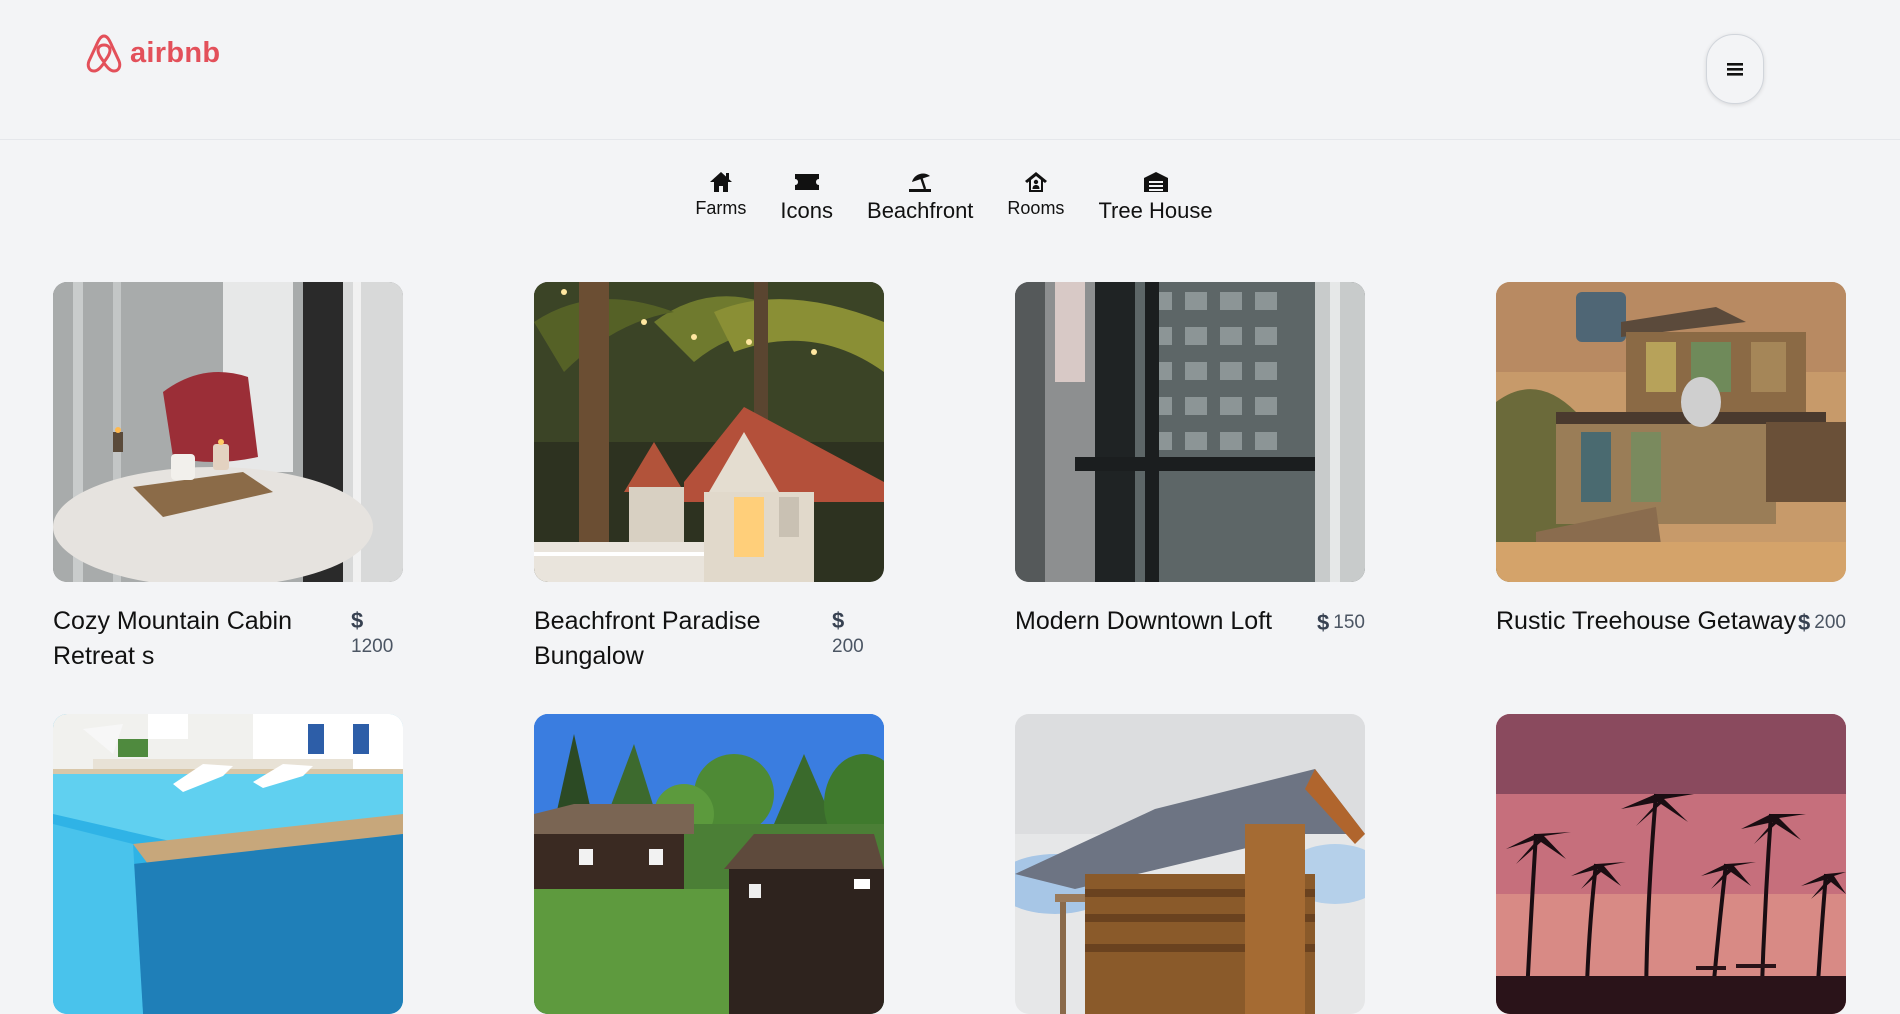 Image resolution: width=1900 pixels, height=1014 pixels. I want to click on house-user-icon, so click(1035, 182).